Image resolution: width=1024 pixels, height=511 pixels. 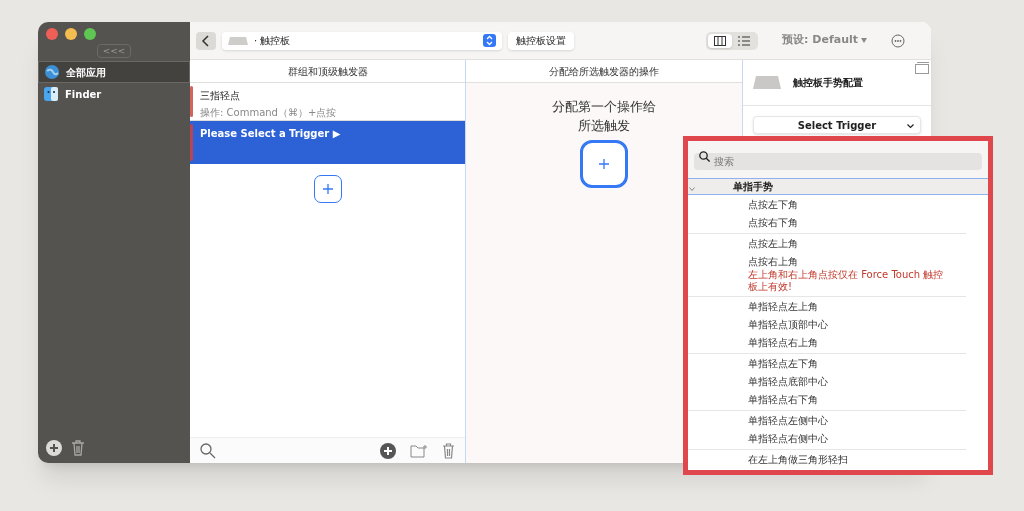 I want to click on add-action-button, so click(x=604, y=164).